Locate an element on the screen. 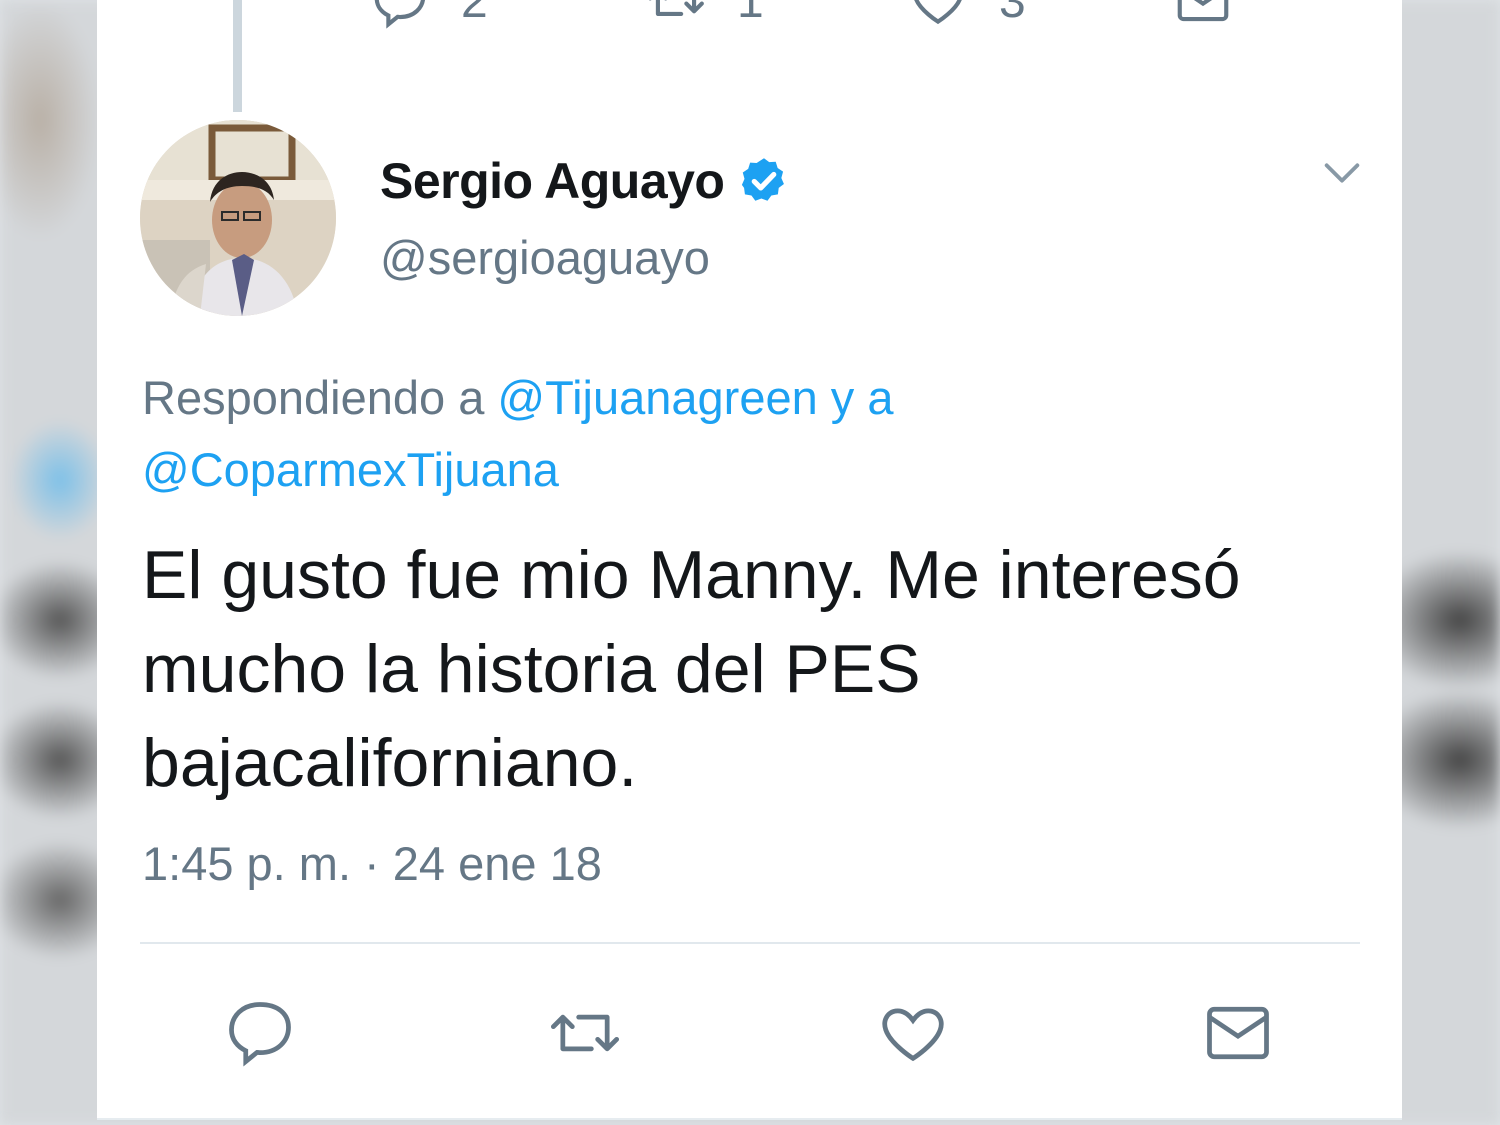 The width and height of the screenshot is (1500, 1125). share-button is located at coordinates (1238, 1033).